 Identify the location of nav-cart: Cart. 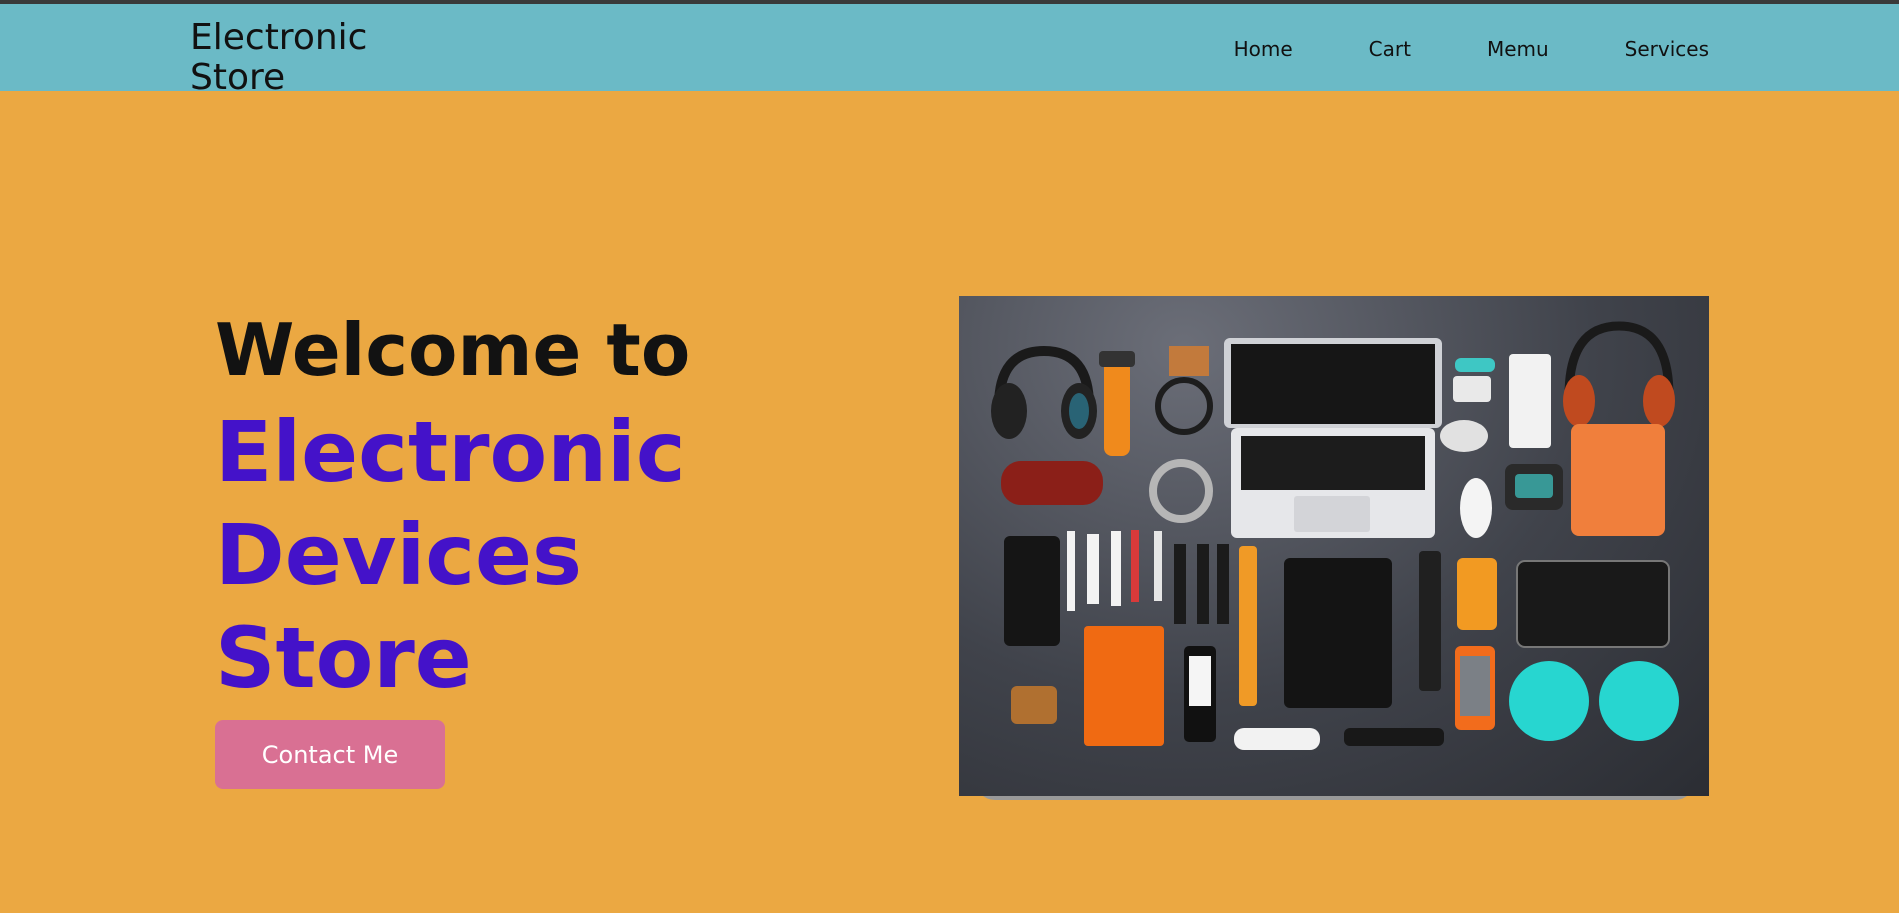
(1390, 49).